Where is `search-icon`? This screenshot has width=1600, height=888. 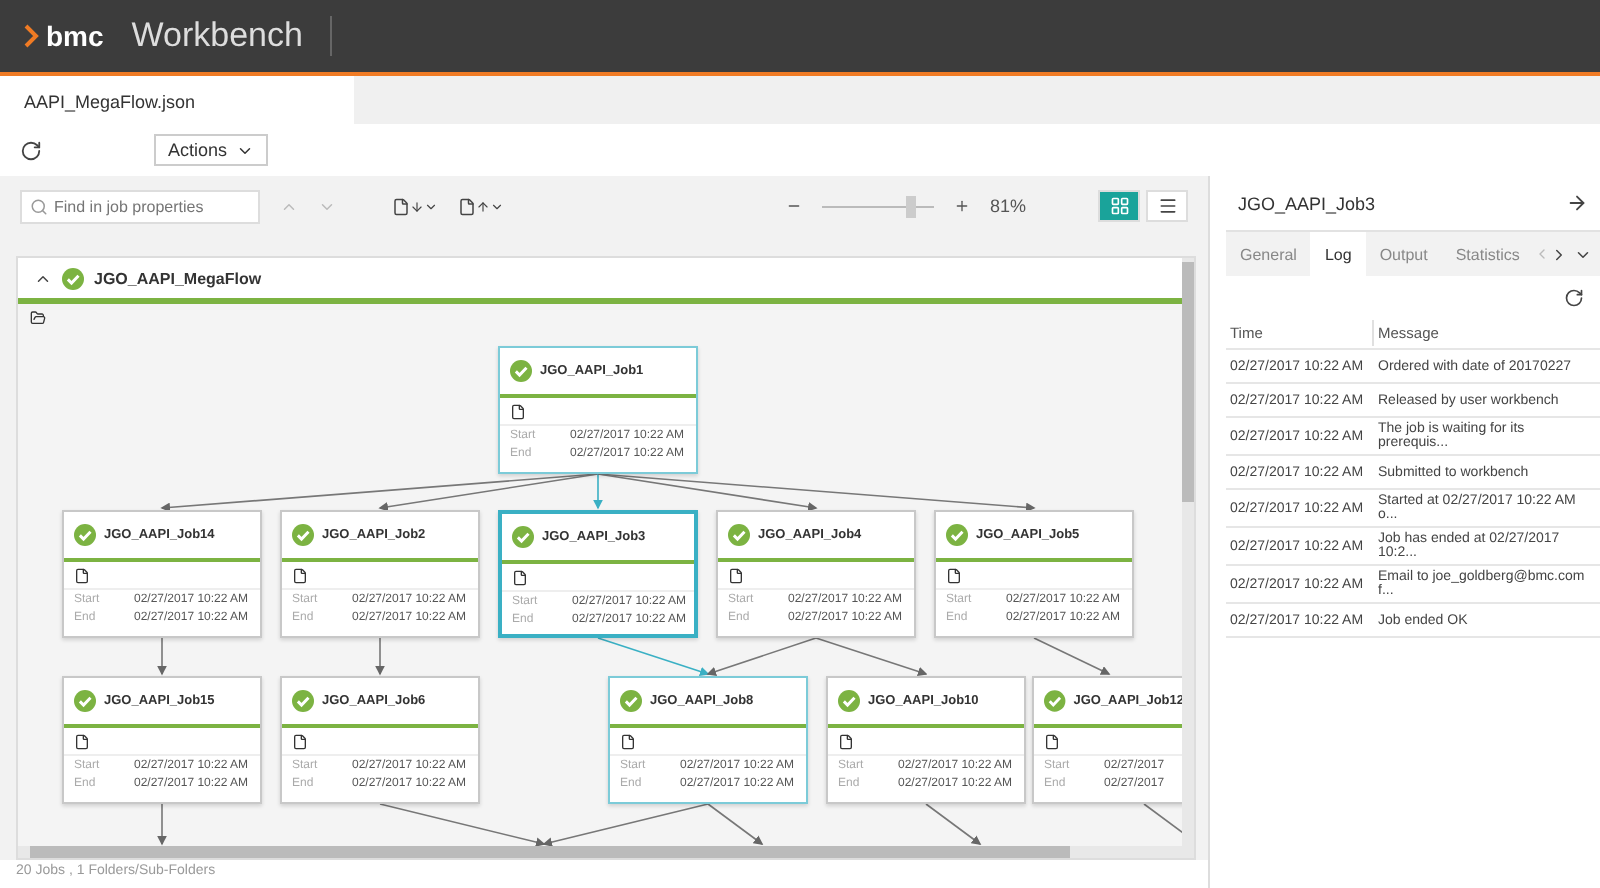
search-icon is located at coordinates (39, 206).